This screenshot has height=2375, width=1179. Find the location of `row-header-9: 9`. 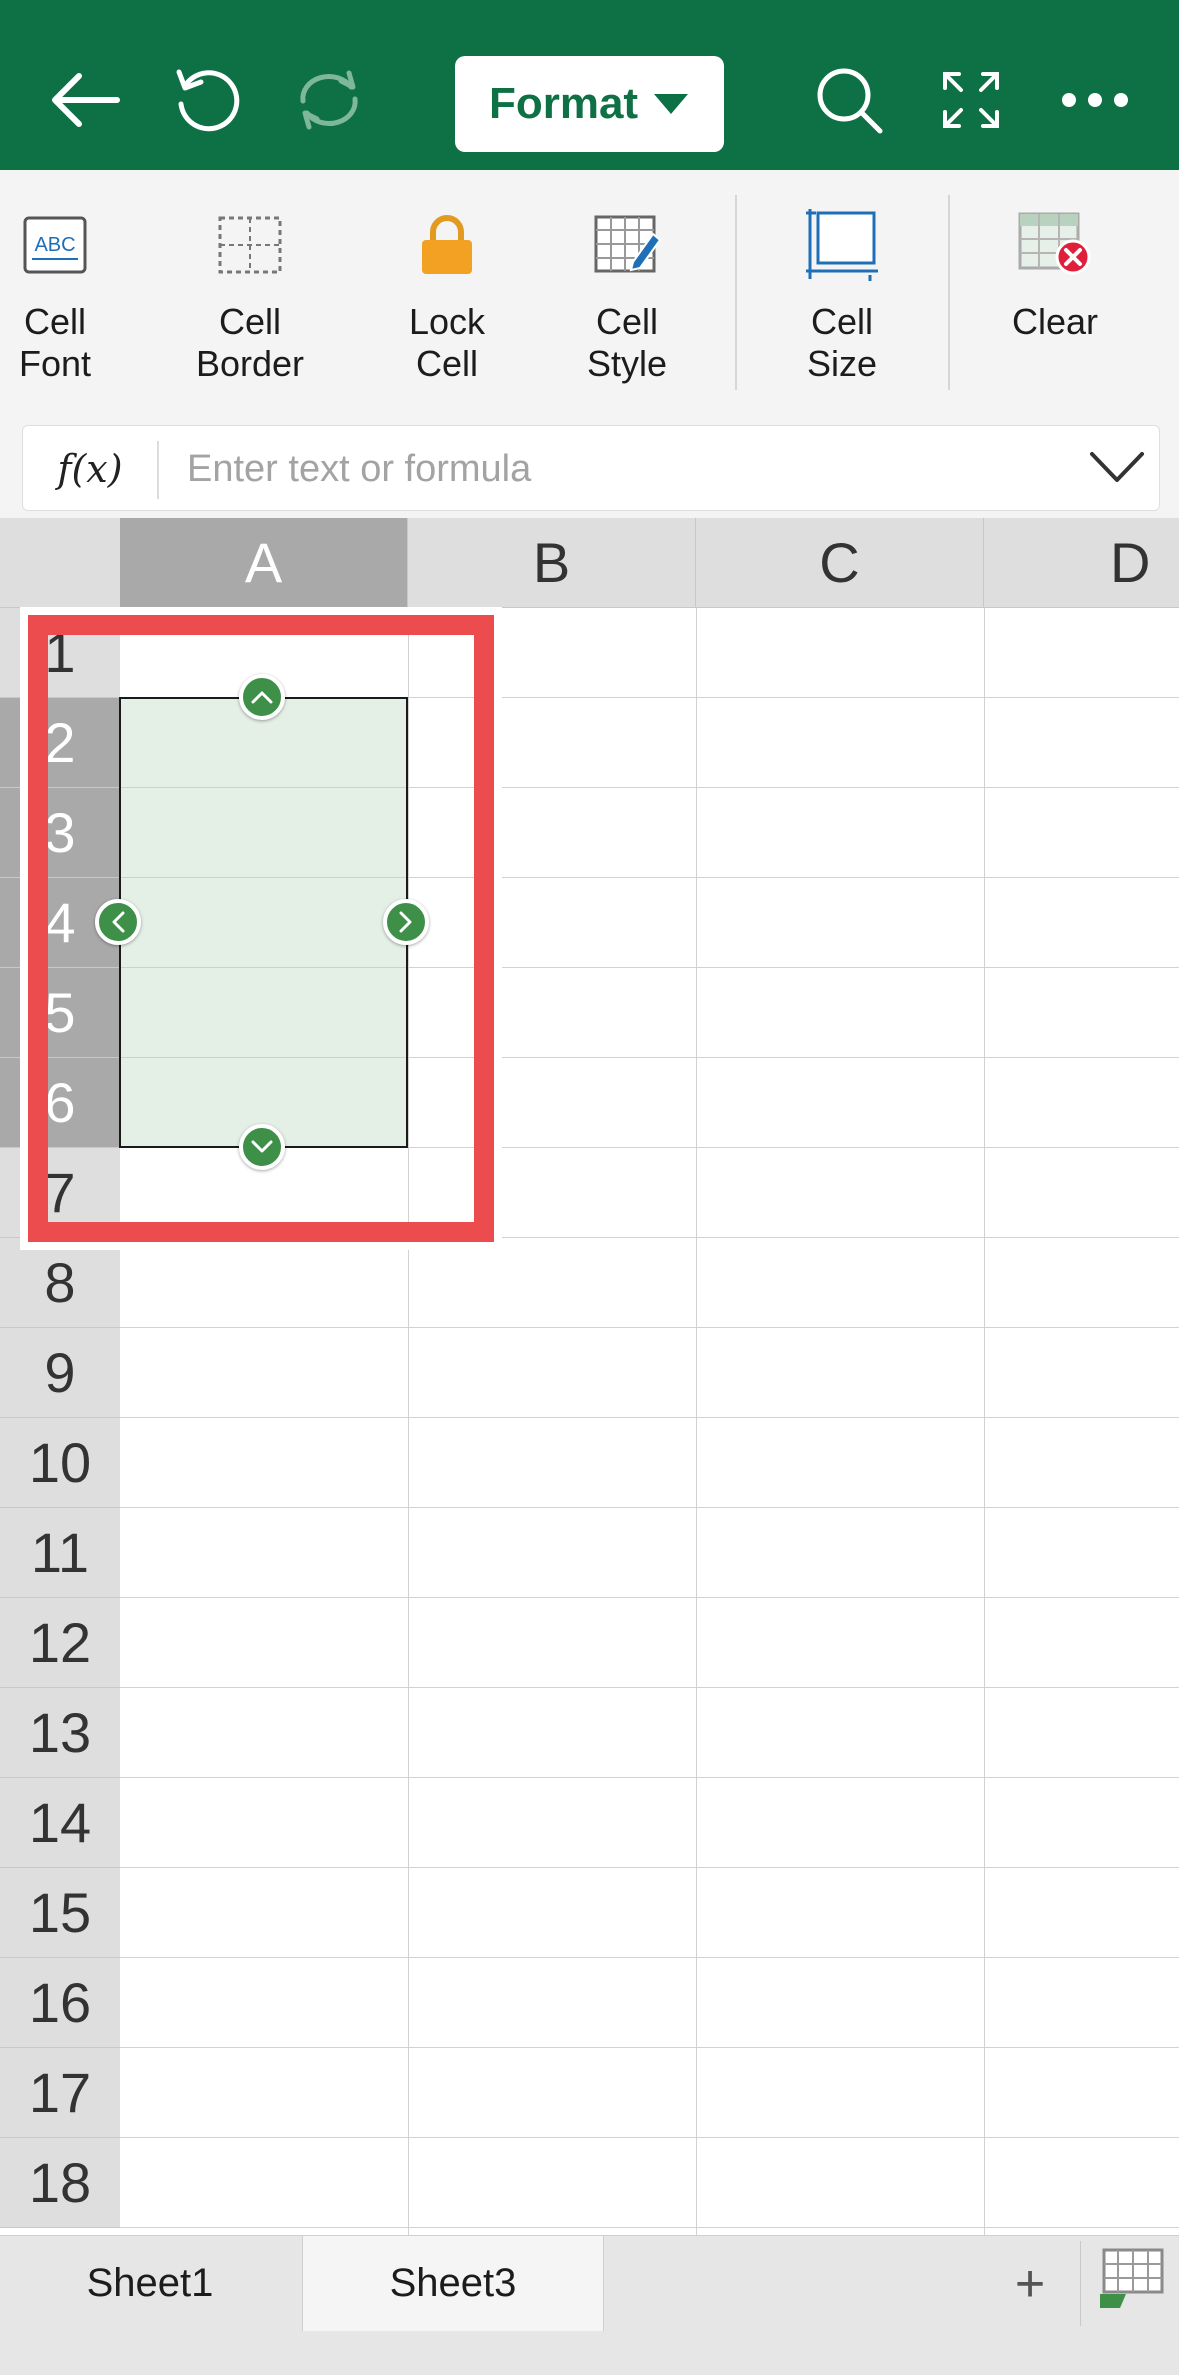

row-header-9: 9 is located at coordinates (60, 1373).